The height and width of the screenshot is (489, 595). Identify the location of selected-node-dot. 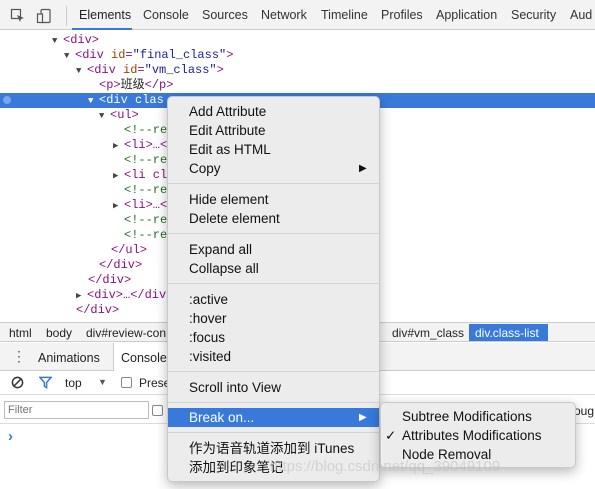
(7, 100).